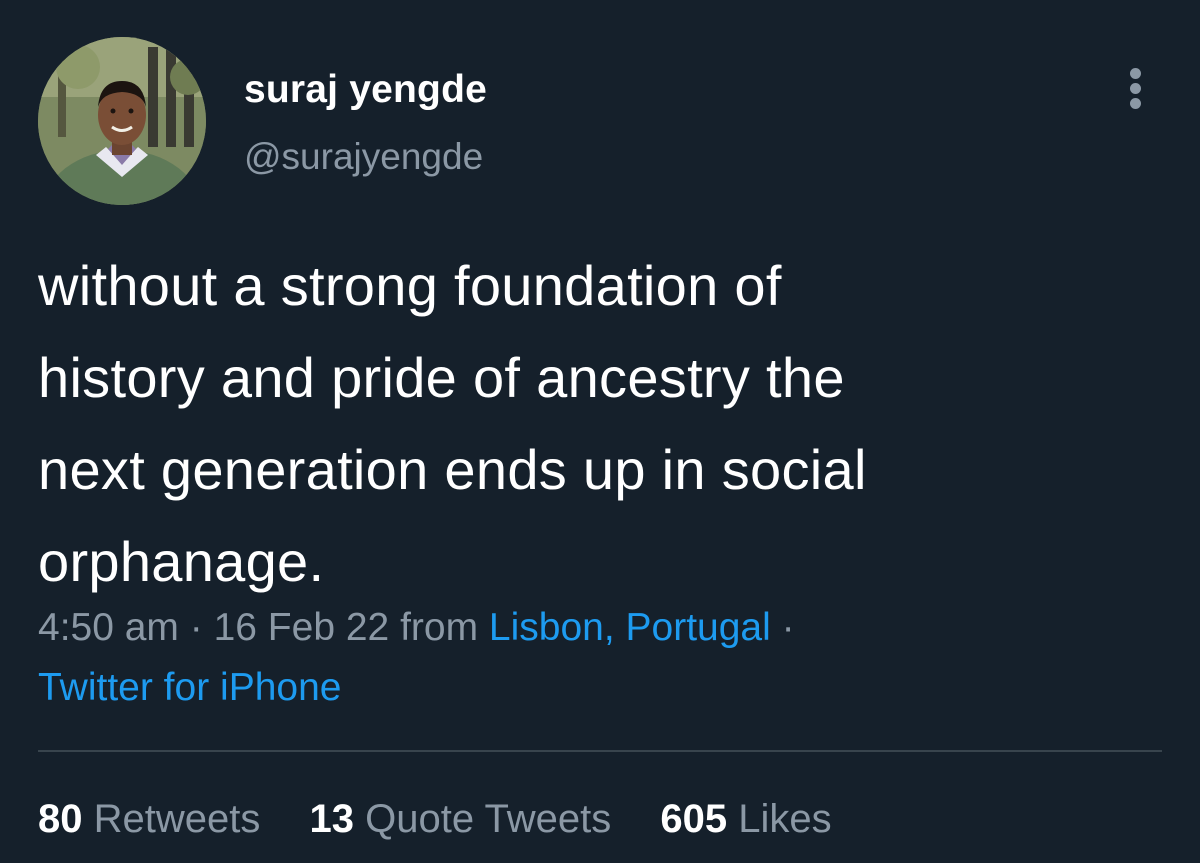 This screenshot has height=863, width=1200. Describe the element at coordinates (410, 285) in the screenshot. I see `tweet-text-line: without a strong foundation of` at that location.